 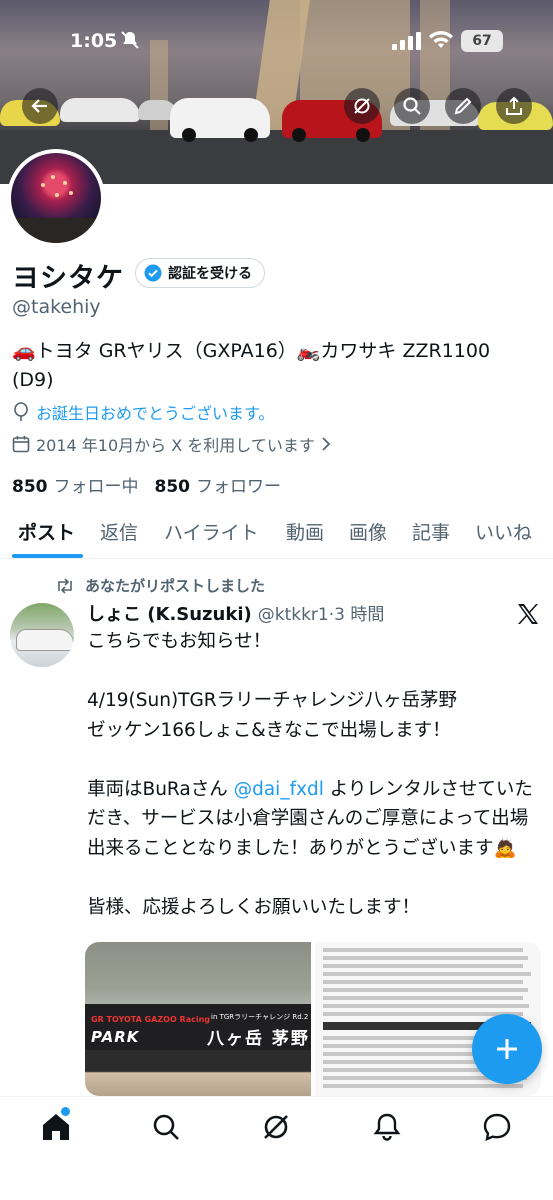 I want to click on post-header: しょこ (K.Suzuki) @ktkkr1·3 時間, so click(x=235, y=613).